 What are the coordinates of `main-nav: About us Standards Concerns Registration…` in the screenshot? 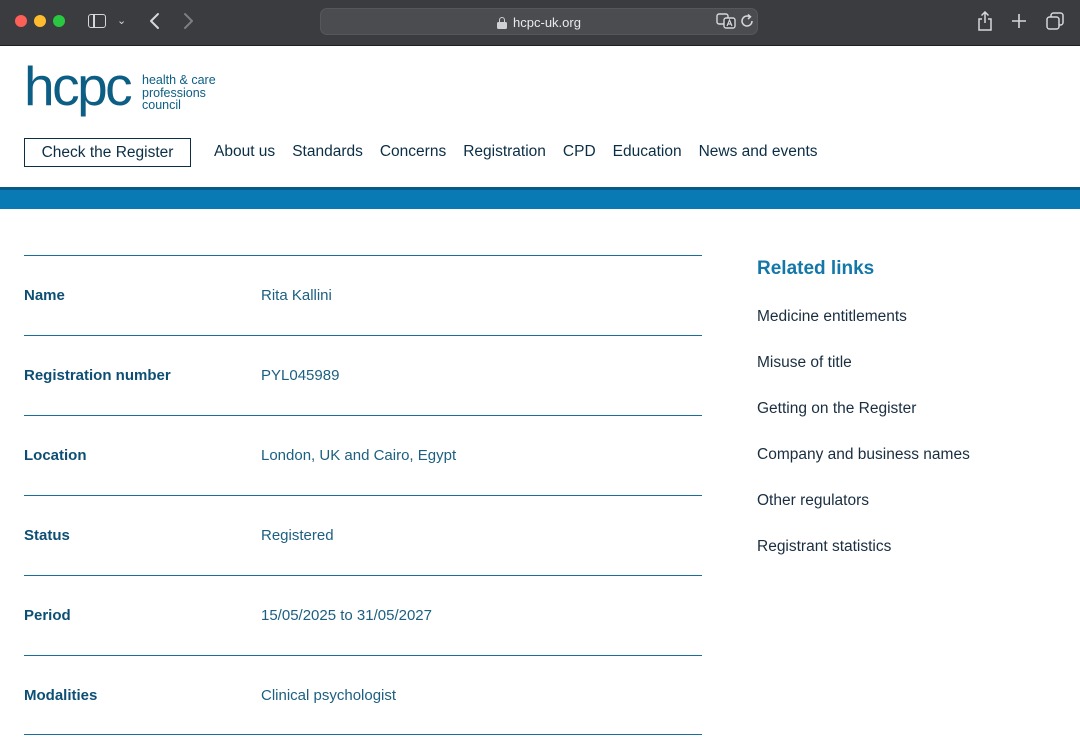 It's located at (516, 152).